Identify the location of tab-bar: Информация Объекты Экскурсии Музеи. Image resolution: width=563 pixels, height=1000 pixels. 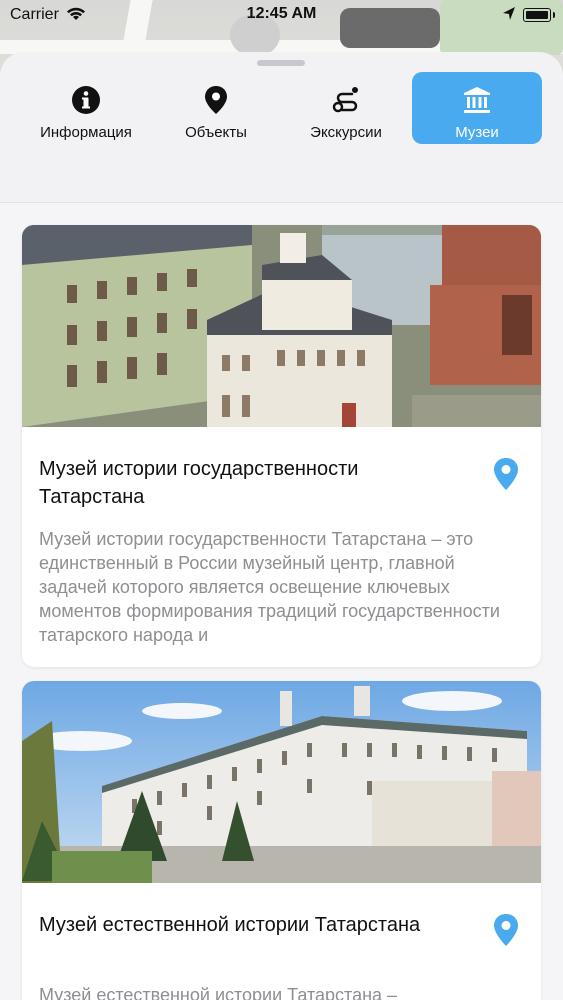
(281, 108).